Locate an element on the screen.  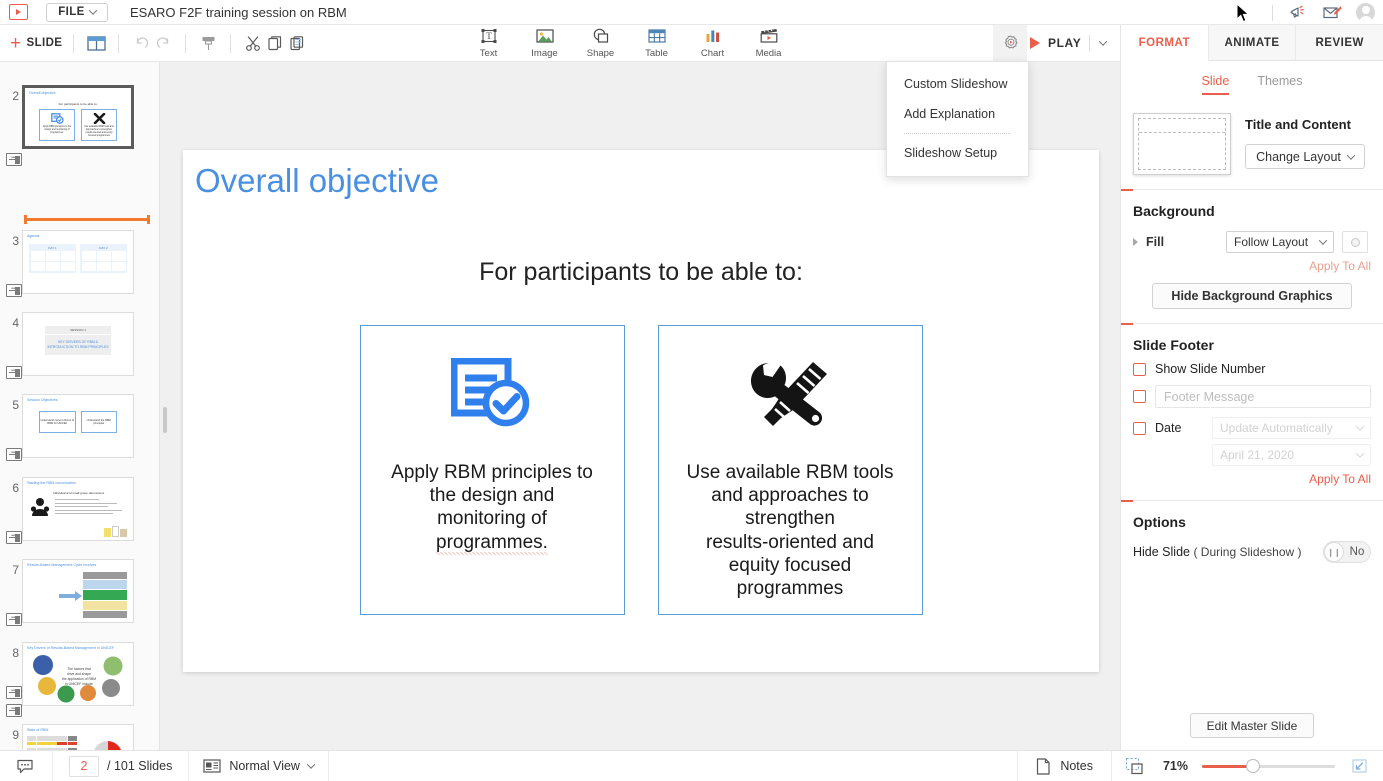
footer-message-checkbox is located at coordinates (1139, 396).